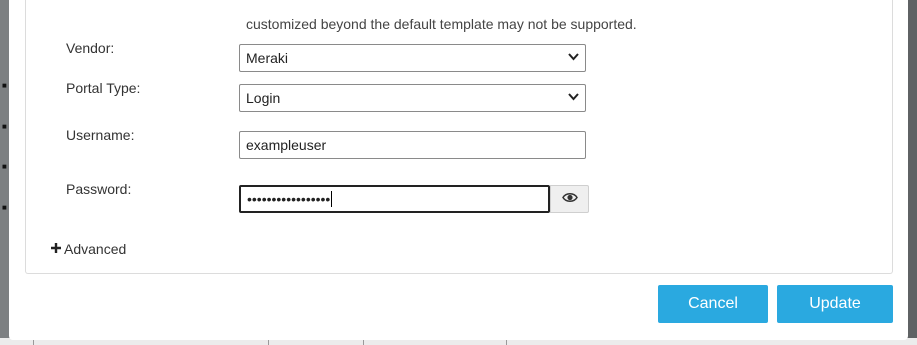  I want to click on portal-type-label: Portal Type:, so click(103, 88).